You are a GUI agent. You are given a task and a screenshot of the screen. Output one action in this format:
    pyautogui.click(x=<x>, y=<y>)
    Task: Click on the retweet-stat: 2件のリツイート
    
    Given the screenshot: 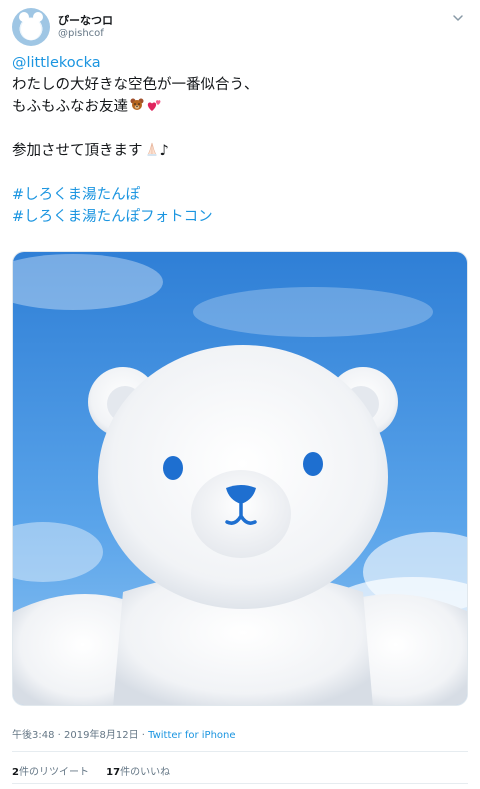 What is the action you would take?
    pyautogui.click(x=50, y=772)
    